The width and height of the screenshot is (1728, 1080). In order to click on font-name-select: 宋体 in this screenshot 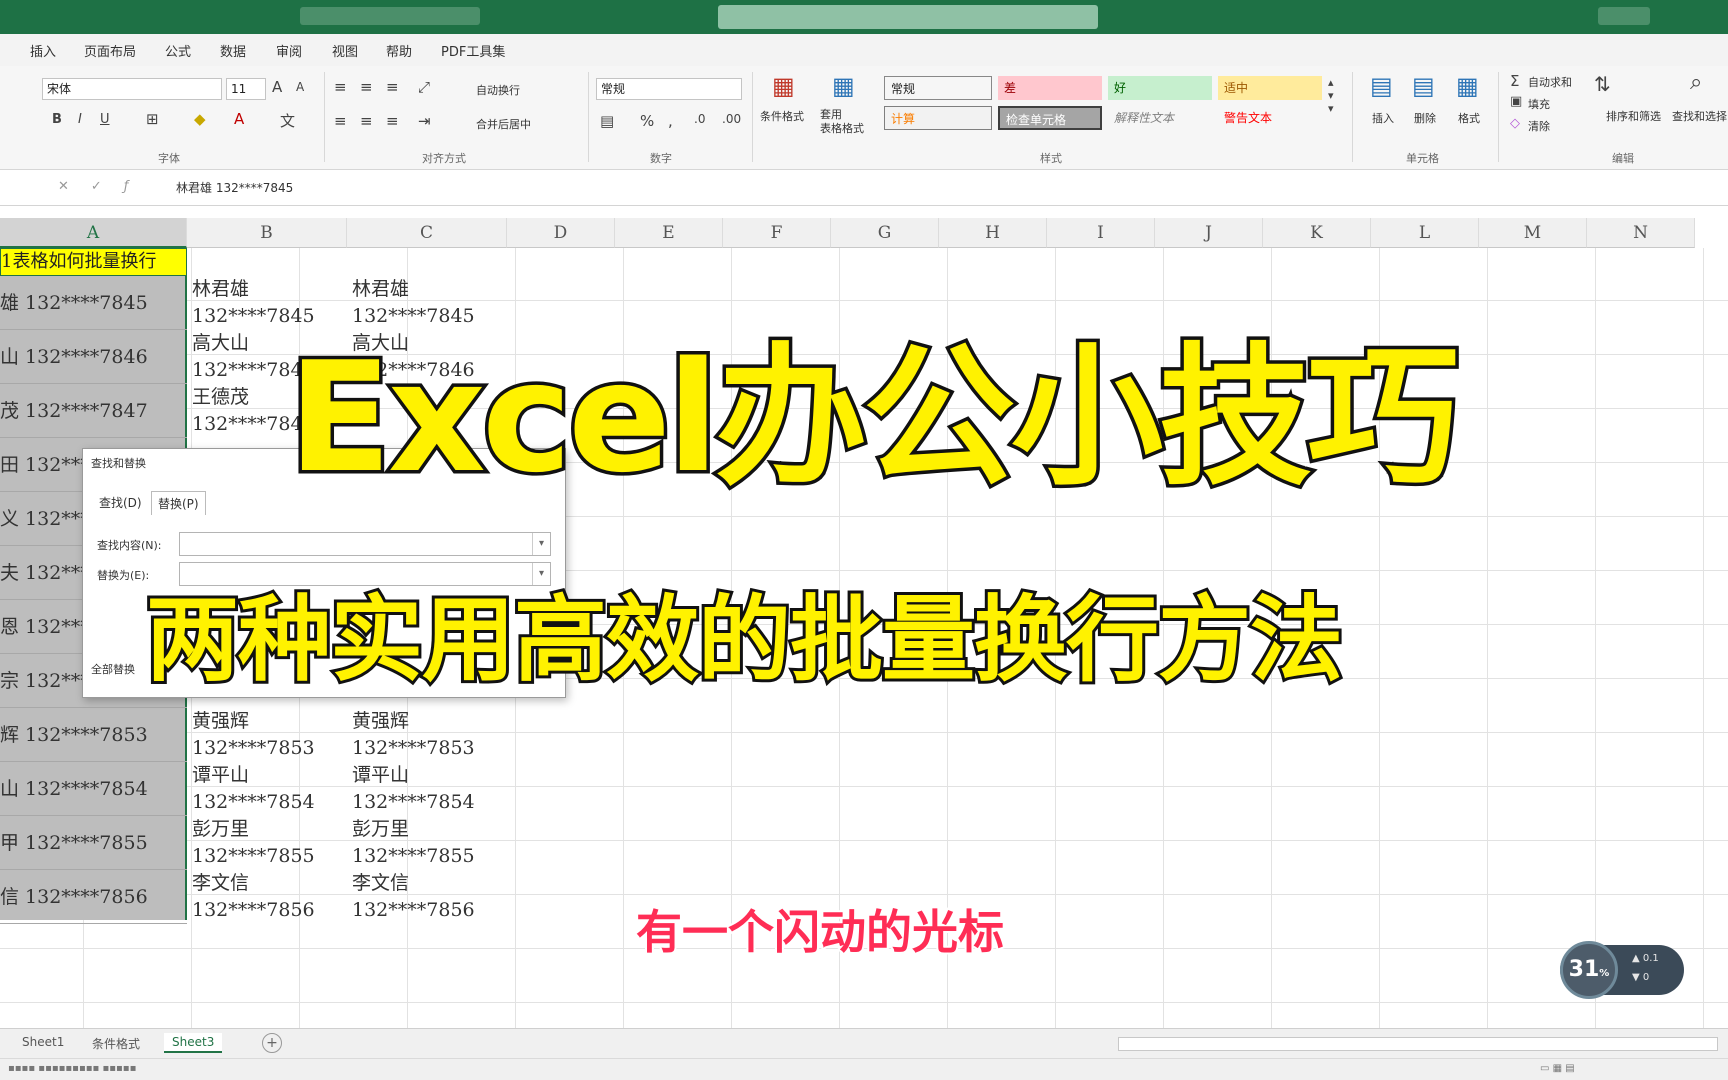, I will do `click(132, 89)`.